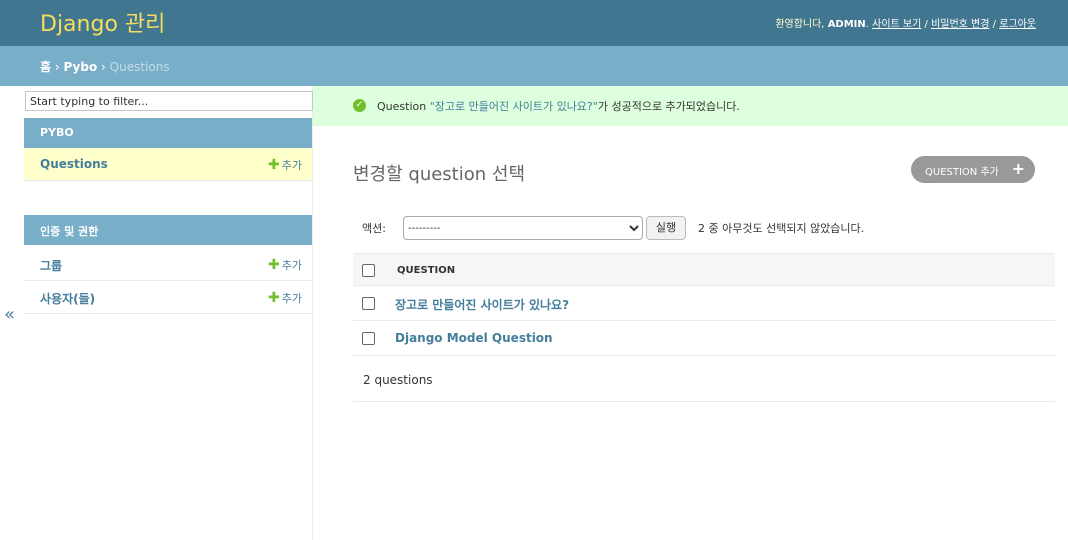 This screenshot has height=540, width=1068. I want to click on run-action-button: 실행, so click(666, 228).